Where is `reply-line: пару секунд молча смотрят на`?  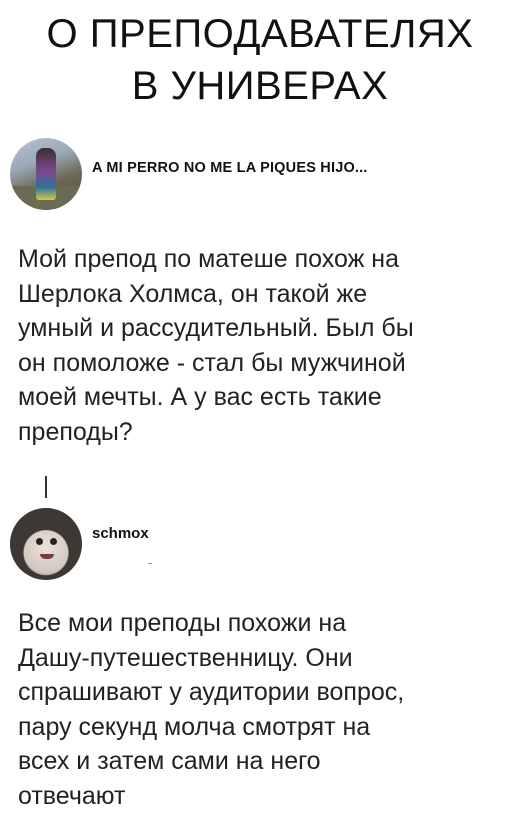
reply-line: пару секунд молча смотрят на is located at coordinates (194, 726).